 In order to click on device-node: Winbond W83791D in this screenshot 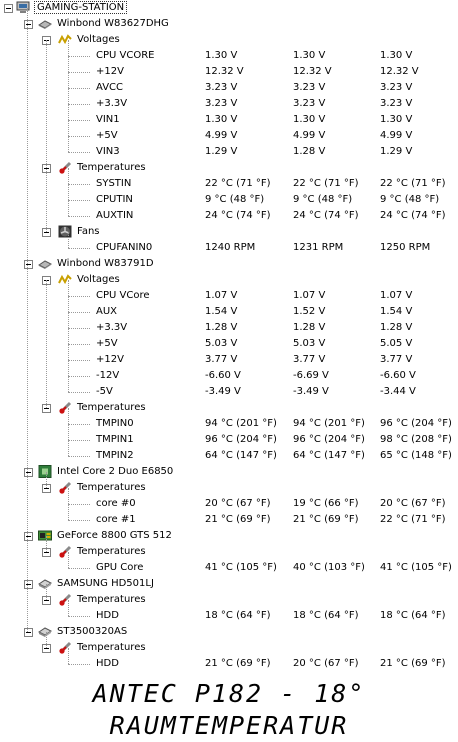, I will do `click(229, 264)`.